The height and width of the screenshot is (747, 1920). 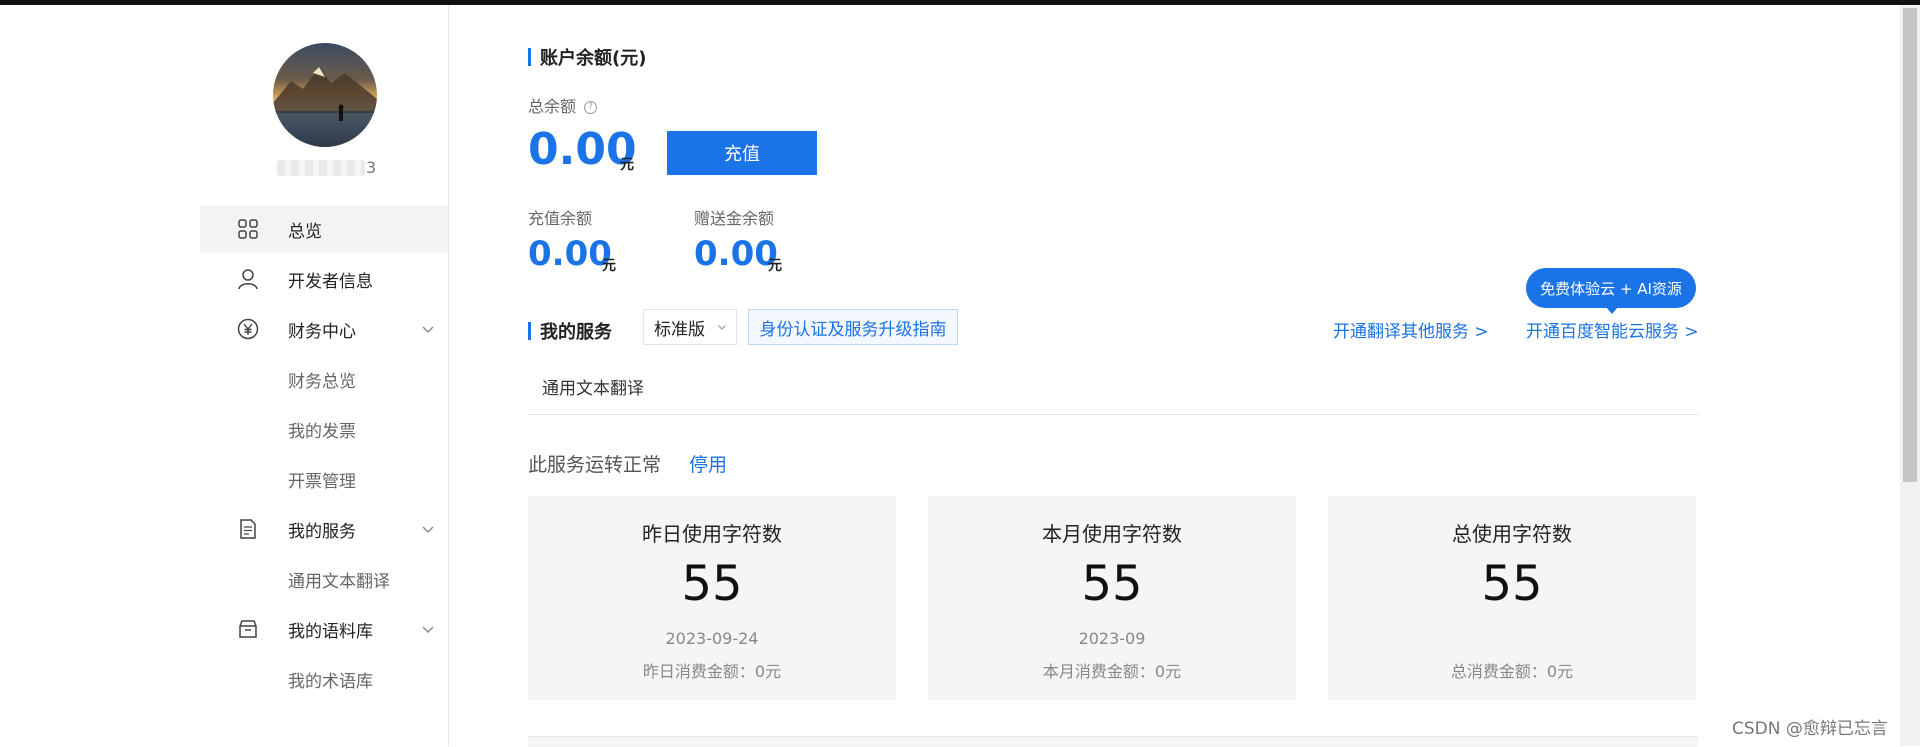 What do you see at coordinates (330, 631) in the screenshot?
I see `sidebar-item-label: 我的语料库` at bounding box center [330, 631].